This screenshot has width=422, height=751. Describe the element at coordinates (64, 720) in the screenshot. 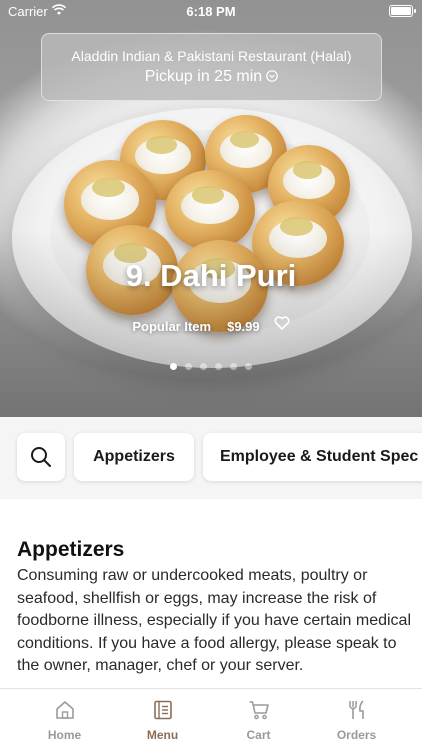

I see `tab-home: Home` at that location.